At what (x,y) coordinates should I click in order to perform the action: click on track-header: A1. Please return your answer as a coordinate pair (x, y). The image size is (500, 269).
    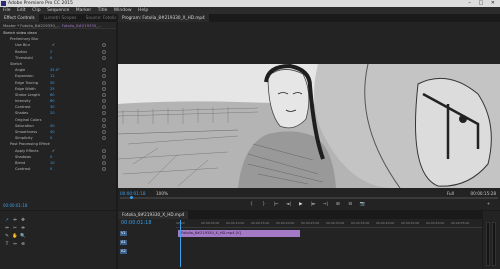
    Looking at the image, I should click on (147, 242).